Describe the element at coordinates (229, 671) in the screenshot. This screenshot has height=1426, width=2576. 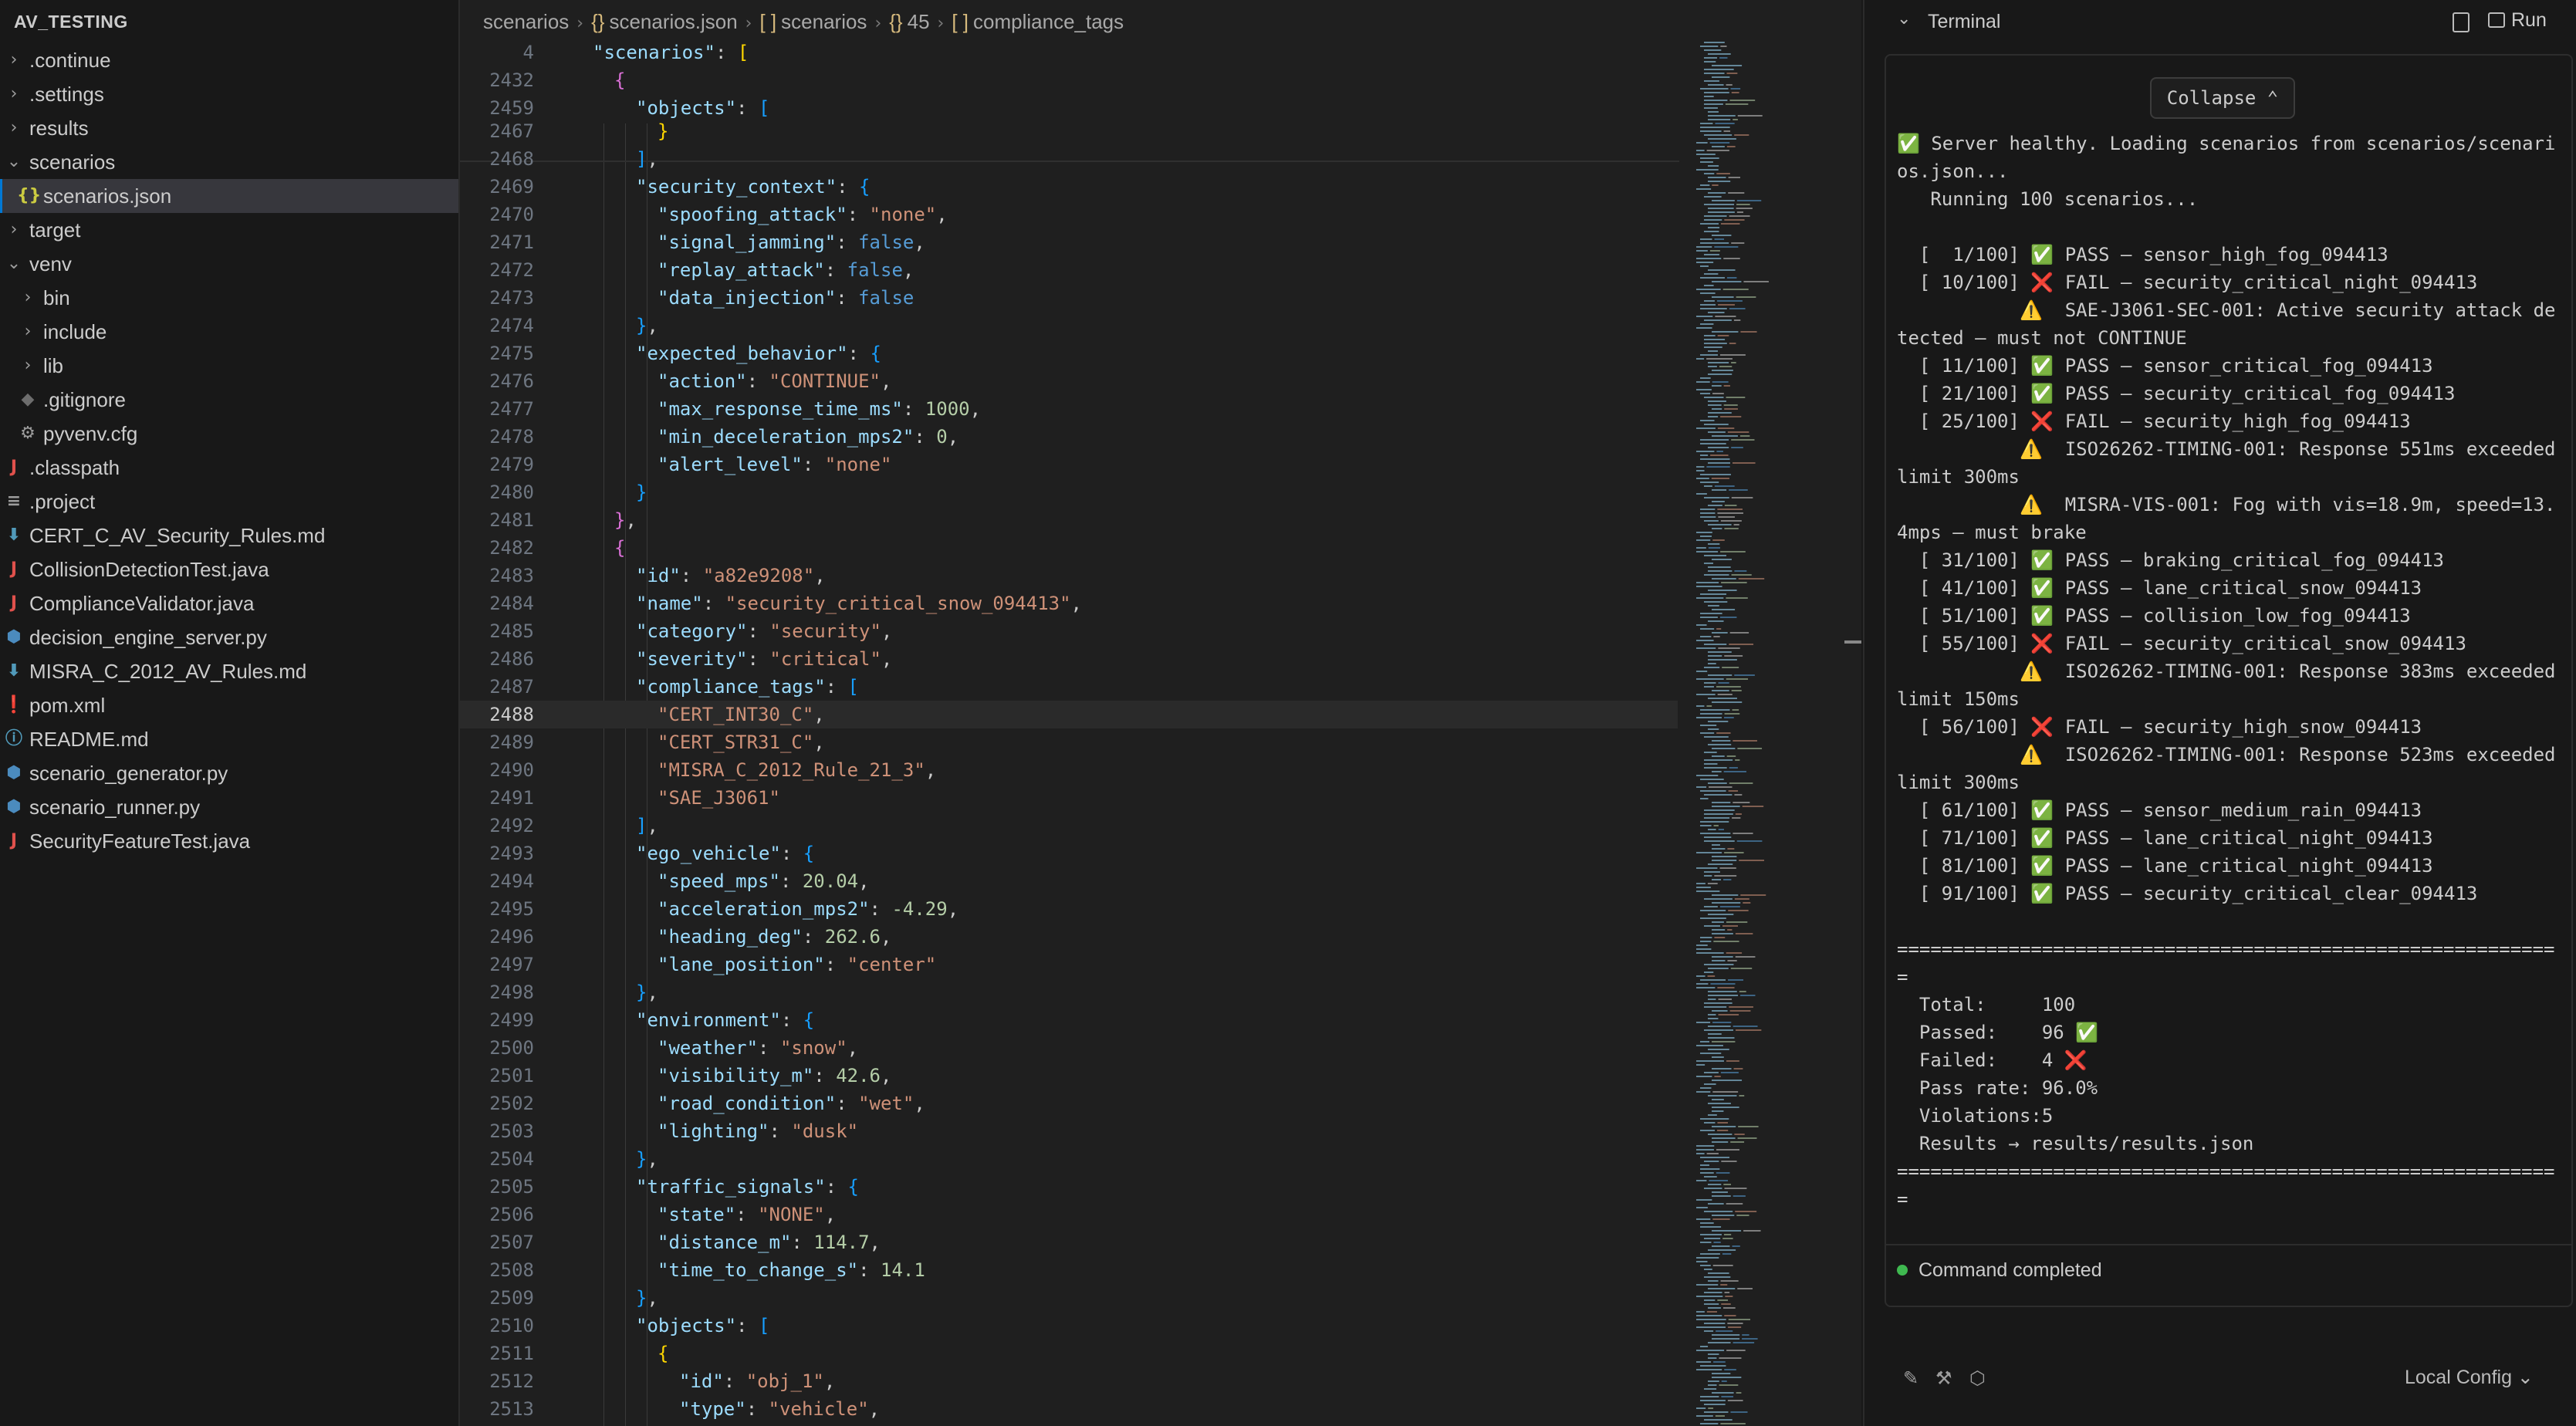
I see `tree-item-misra-c-2012-av-rules-md: ⬇ MISRA_C_2012_AV_Rules.md` at that location.